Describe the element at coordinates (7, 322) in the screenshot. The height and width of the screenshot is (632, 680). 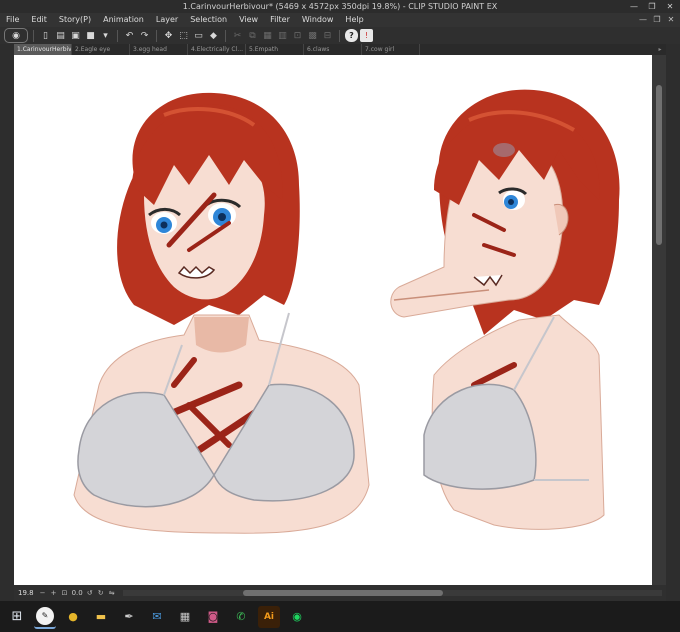
I see `left-dock` at that location.